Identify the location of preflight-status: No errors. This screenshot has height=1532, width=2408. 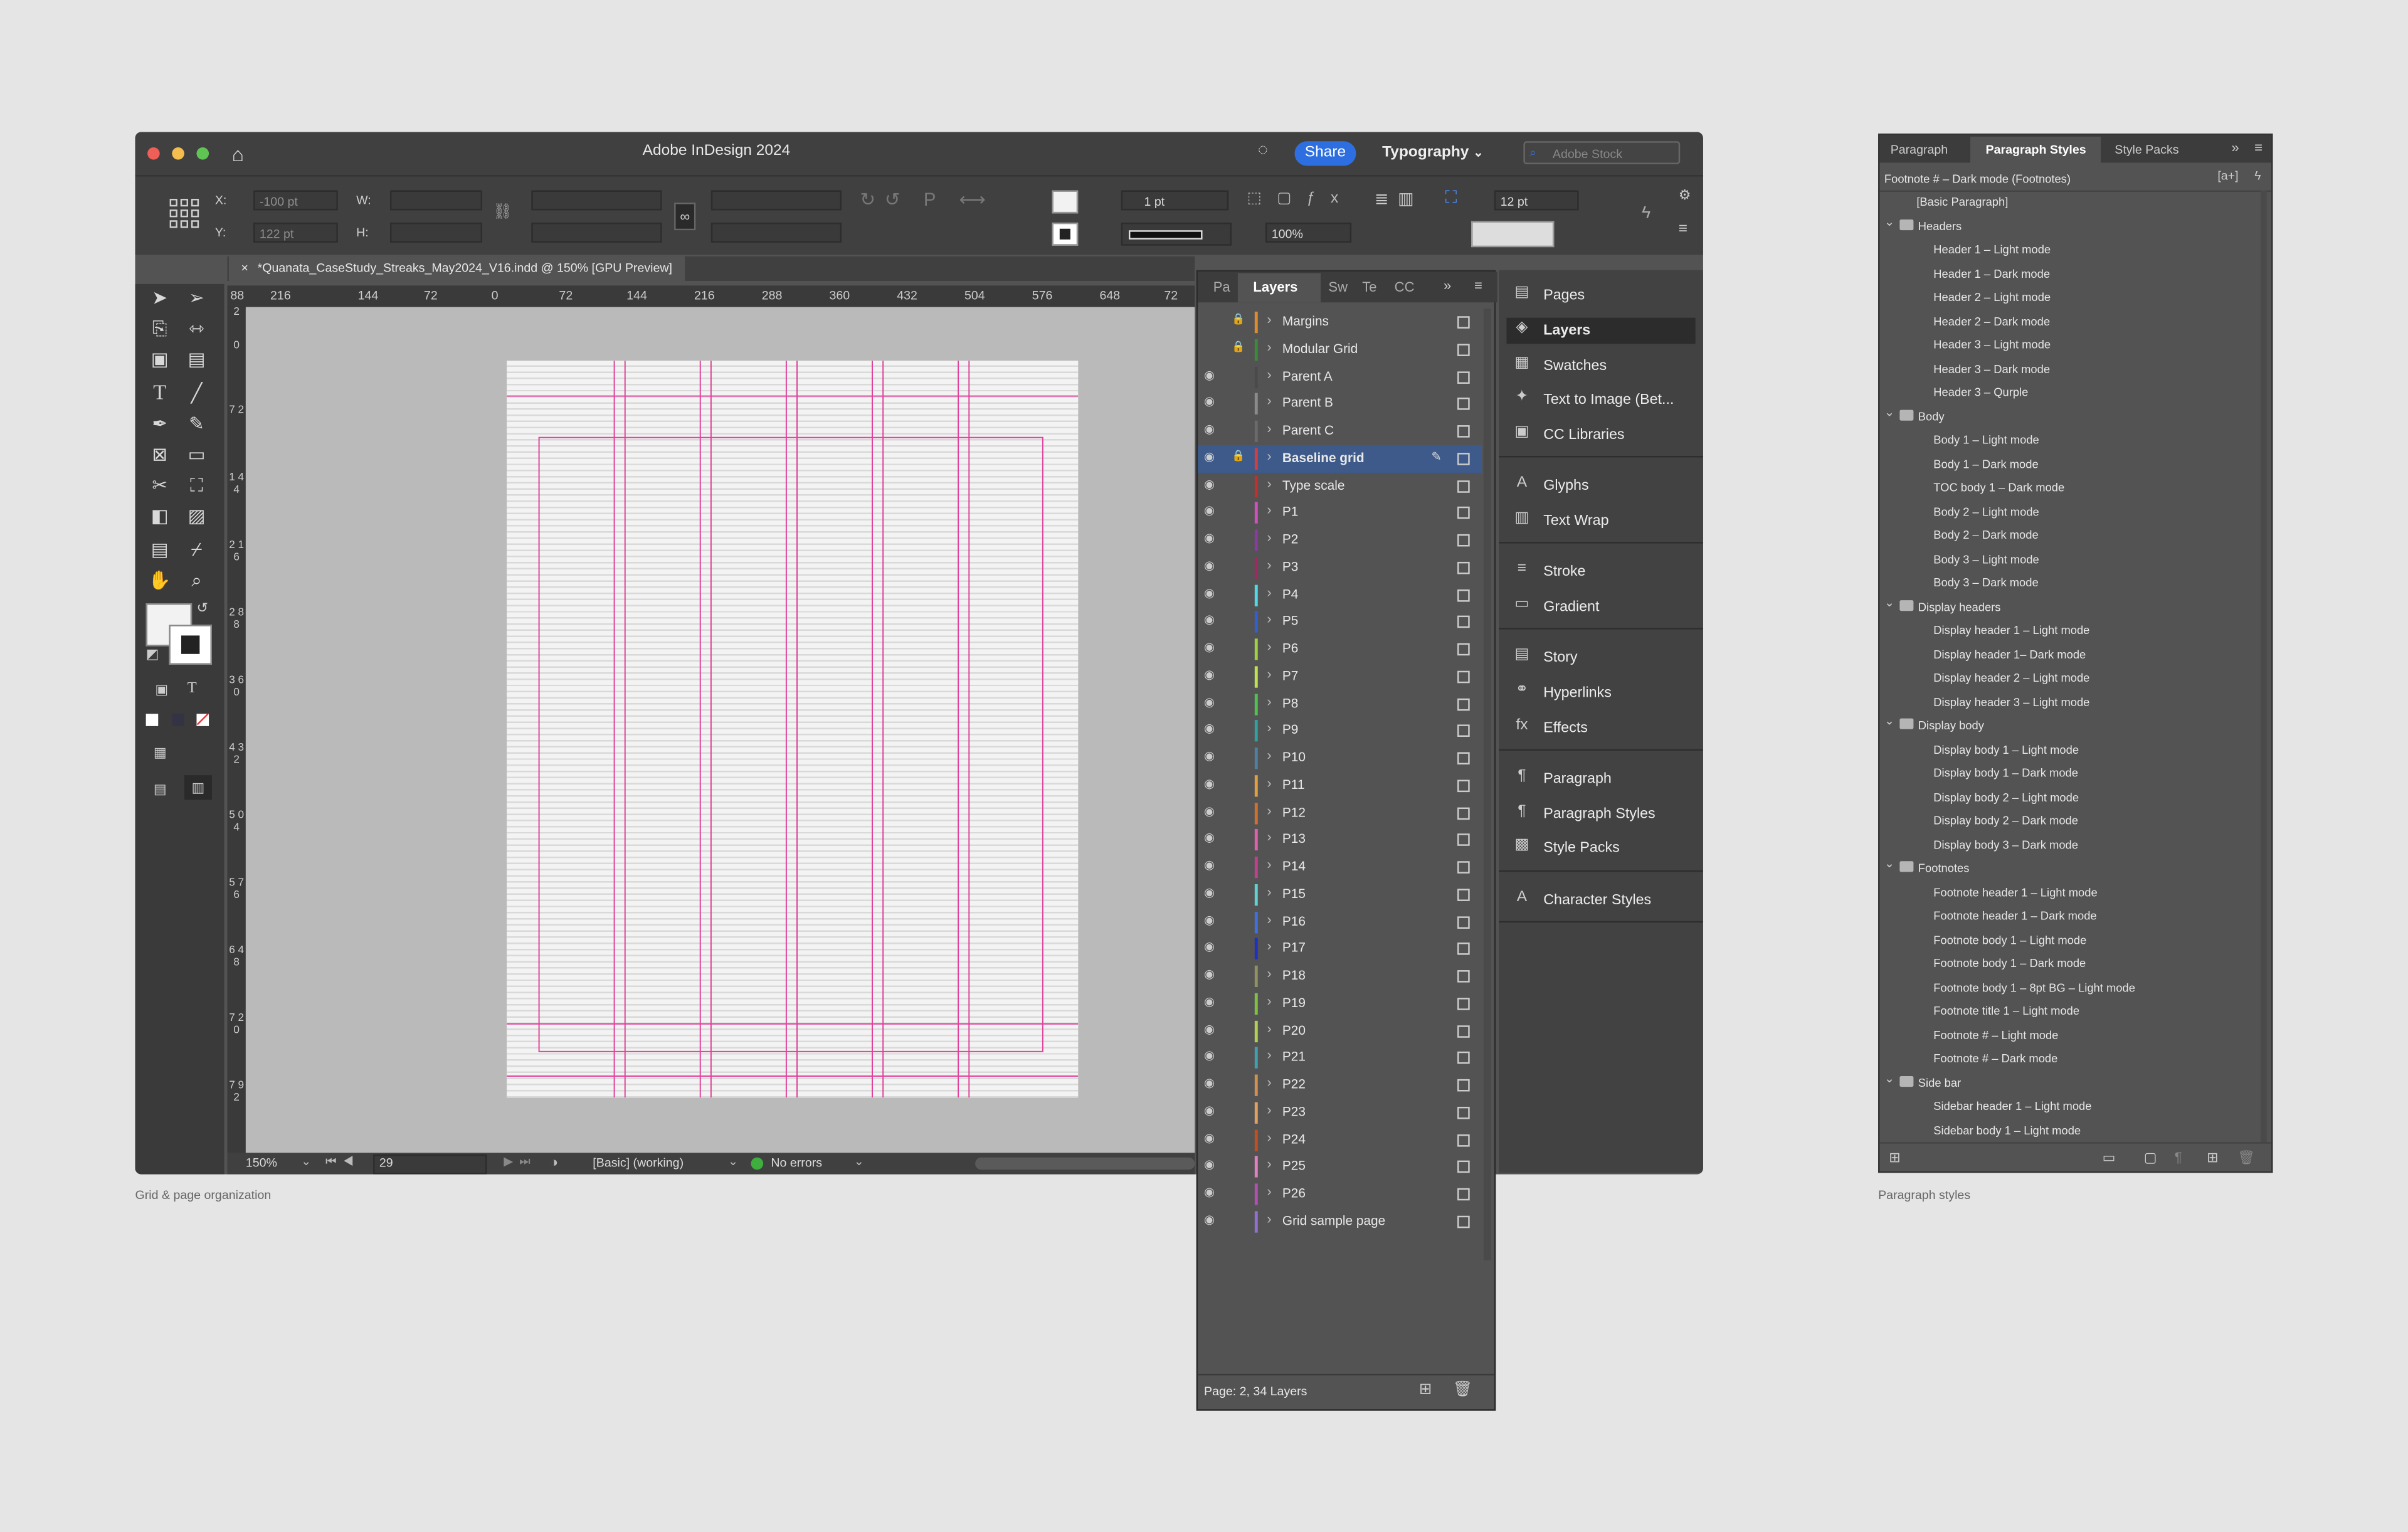
(796, 1163).